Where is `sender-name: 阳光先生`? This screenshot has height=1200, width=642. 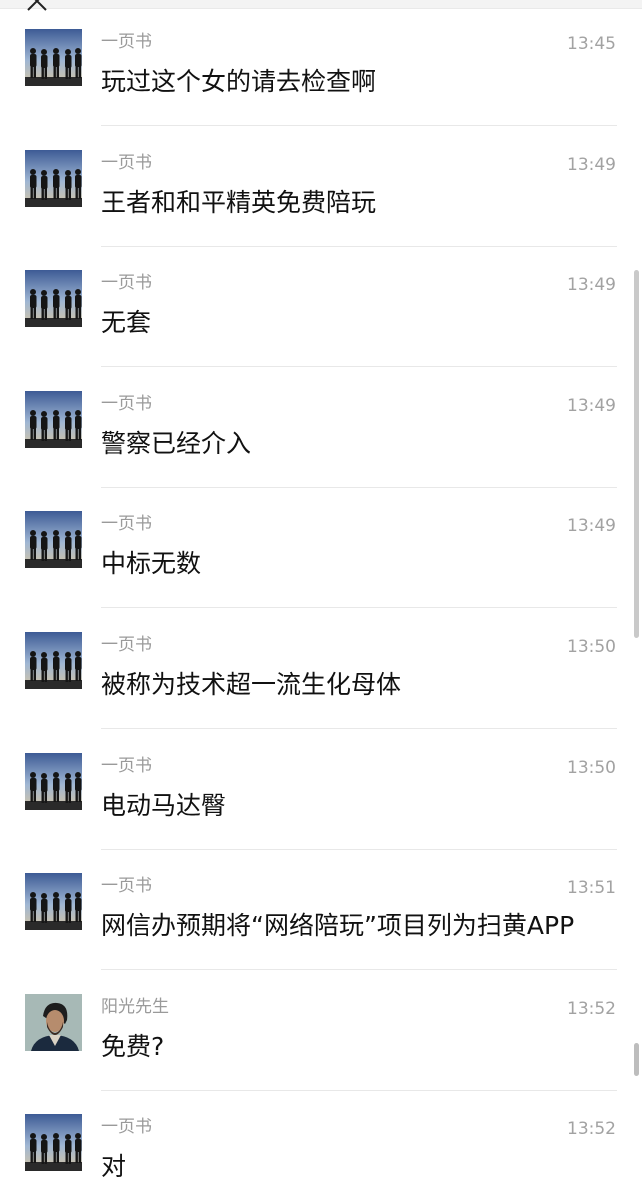
sender-name: 阳光先生 is located at coordinates (135, 1007).